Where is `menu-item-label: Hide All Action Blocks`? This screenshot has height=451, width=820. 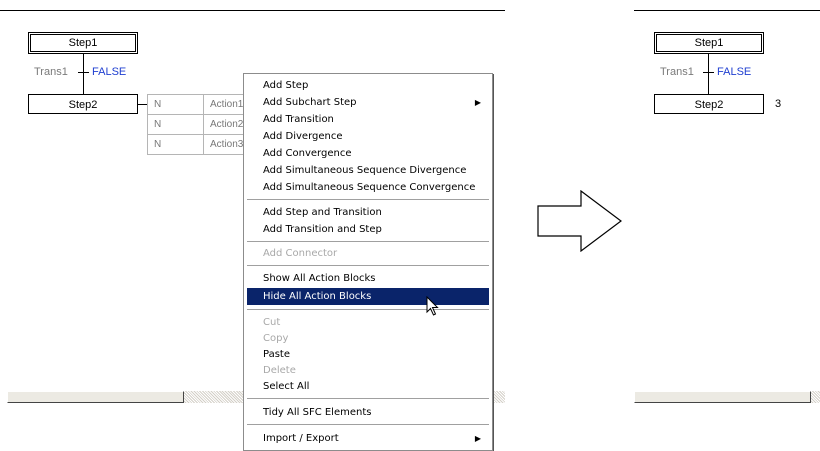 menu-item-label: Hide All Action Blocks is located at coordinates (317, 296).